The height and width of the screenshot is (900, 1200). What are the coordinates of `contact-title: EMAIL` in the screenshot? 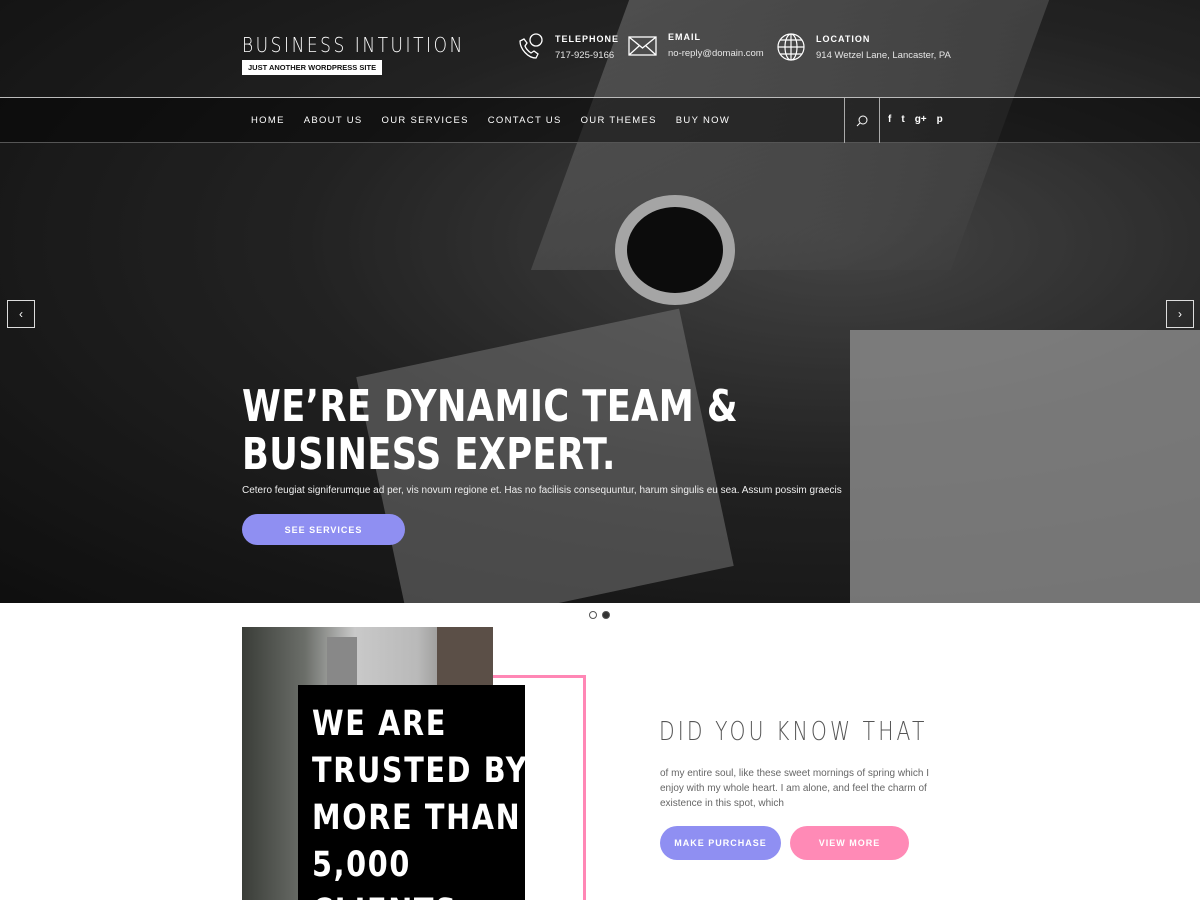 It's located at (684, 37).